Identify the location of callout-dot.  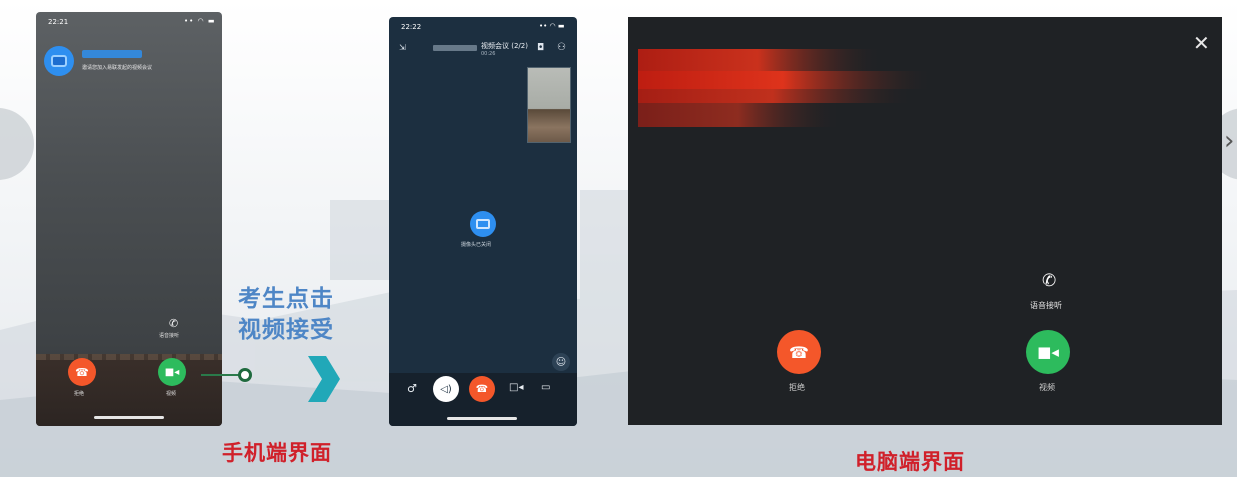
(245, 375).